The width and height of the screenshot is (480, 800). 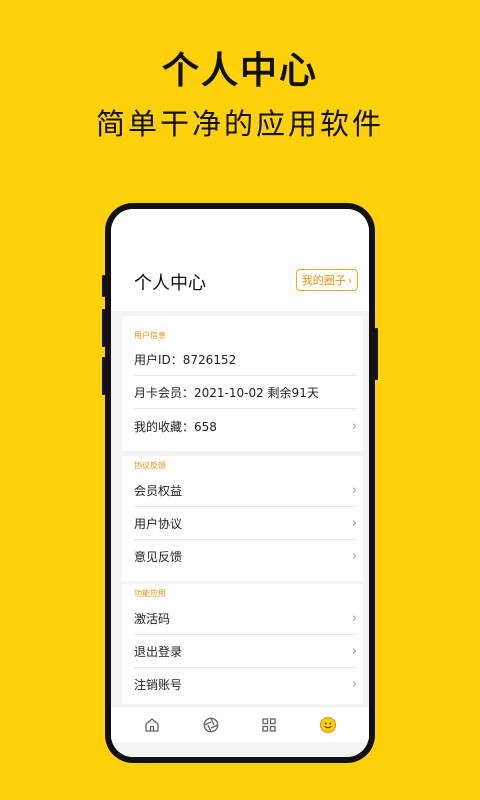 I want to click on user-id-text: 用户ID：8726152, so click(x=185, y=359).